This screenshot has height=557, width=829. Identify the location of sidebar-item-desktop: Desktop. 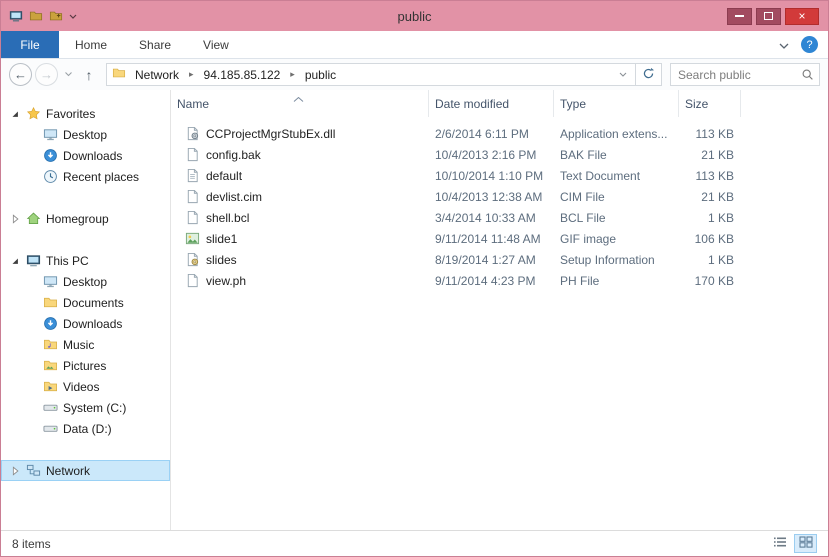
(85, 134).